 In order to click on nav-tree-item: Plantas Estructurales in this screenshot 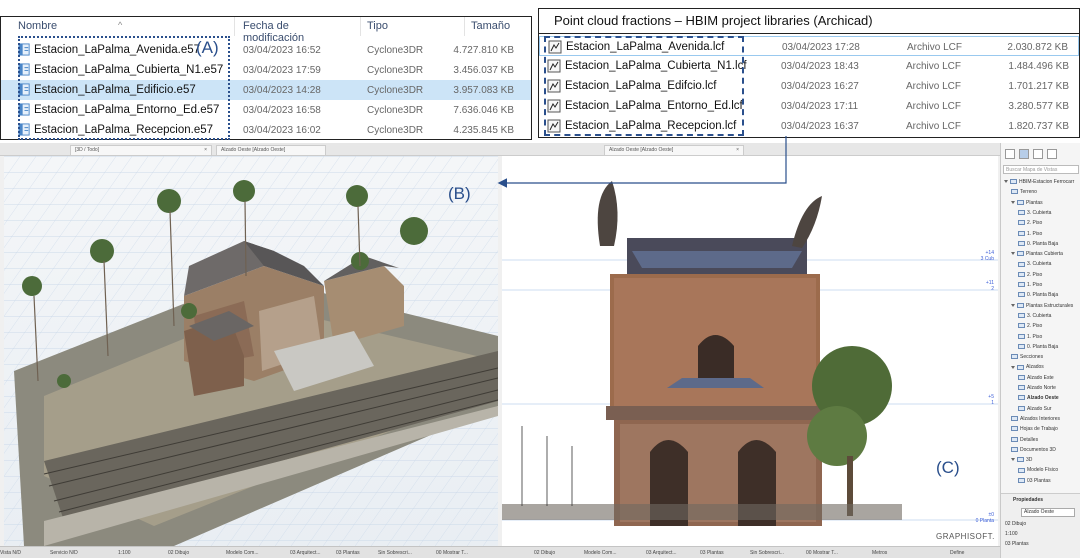, I will do `click(1042, 308)`.